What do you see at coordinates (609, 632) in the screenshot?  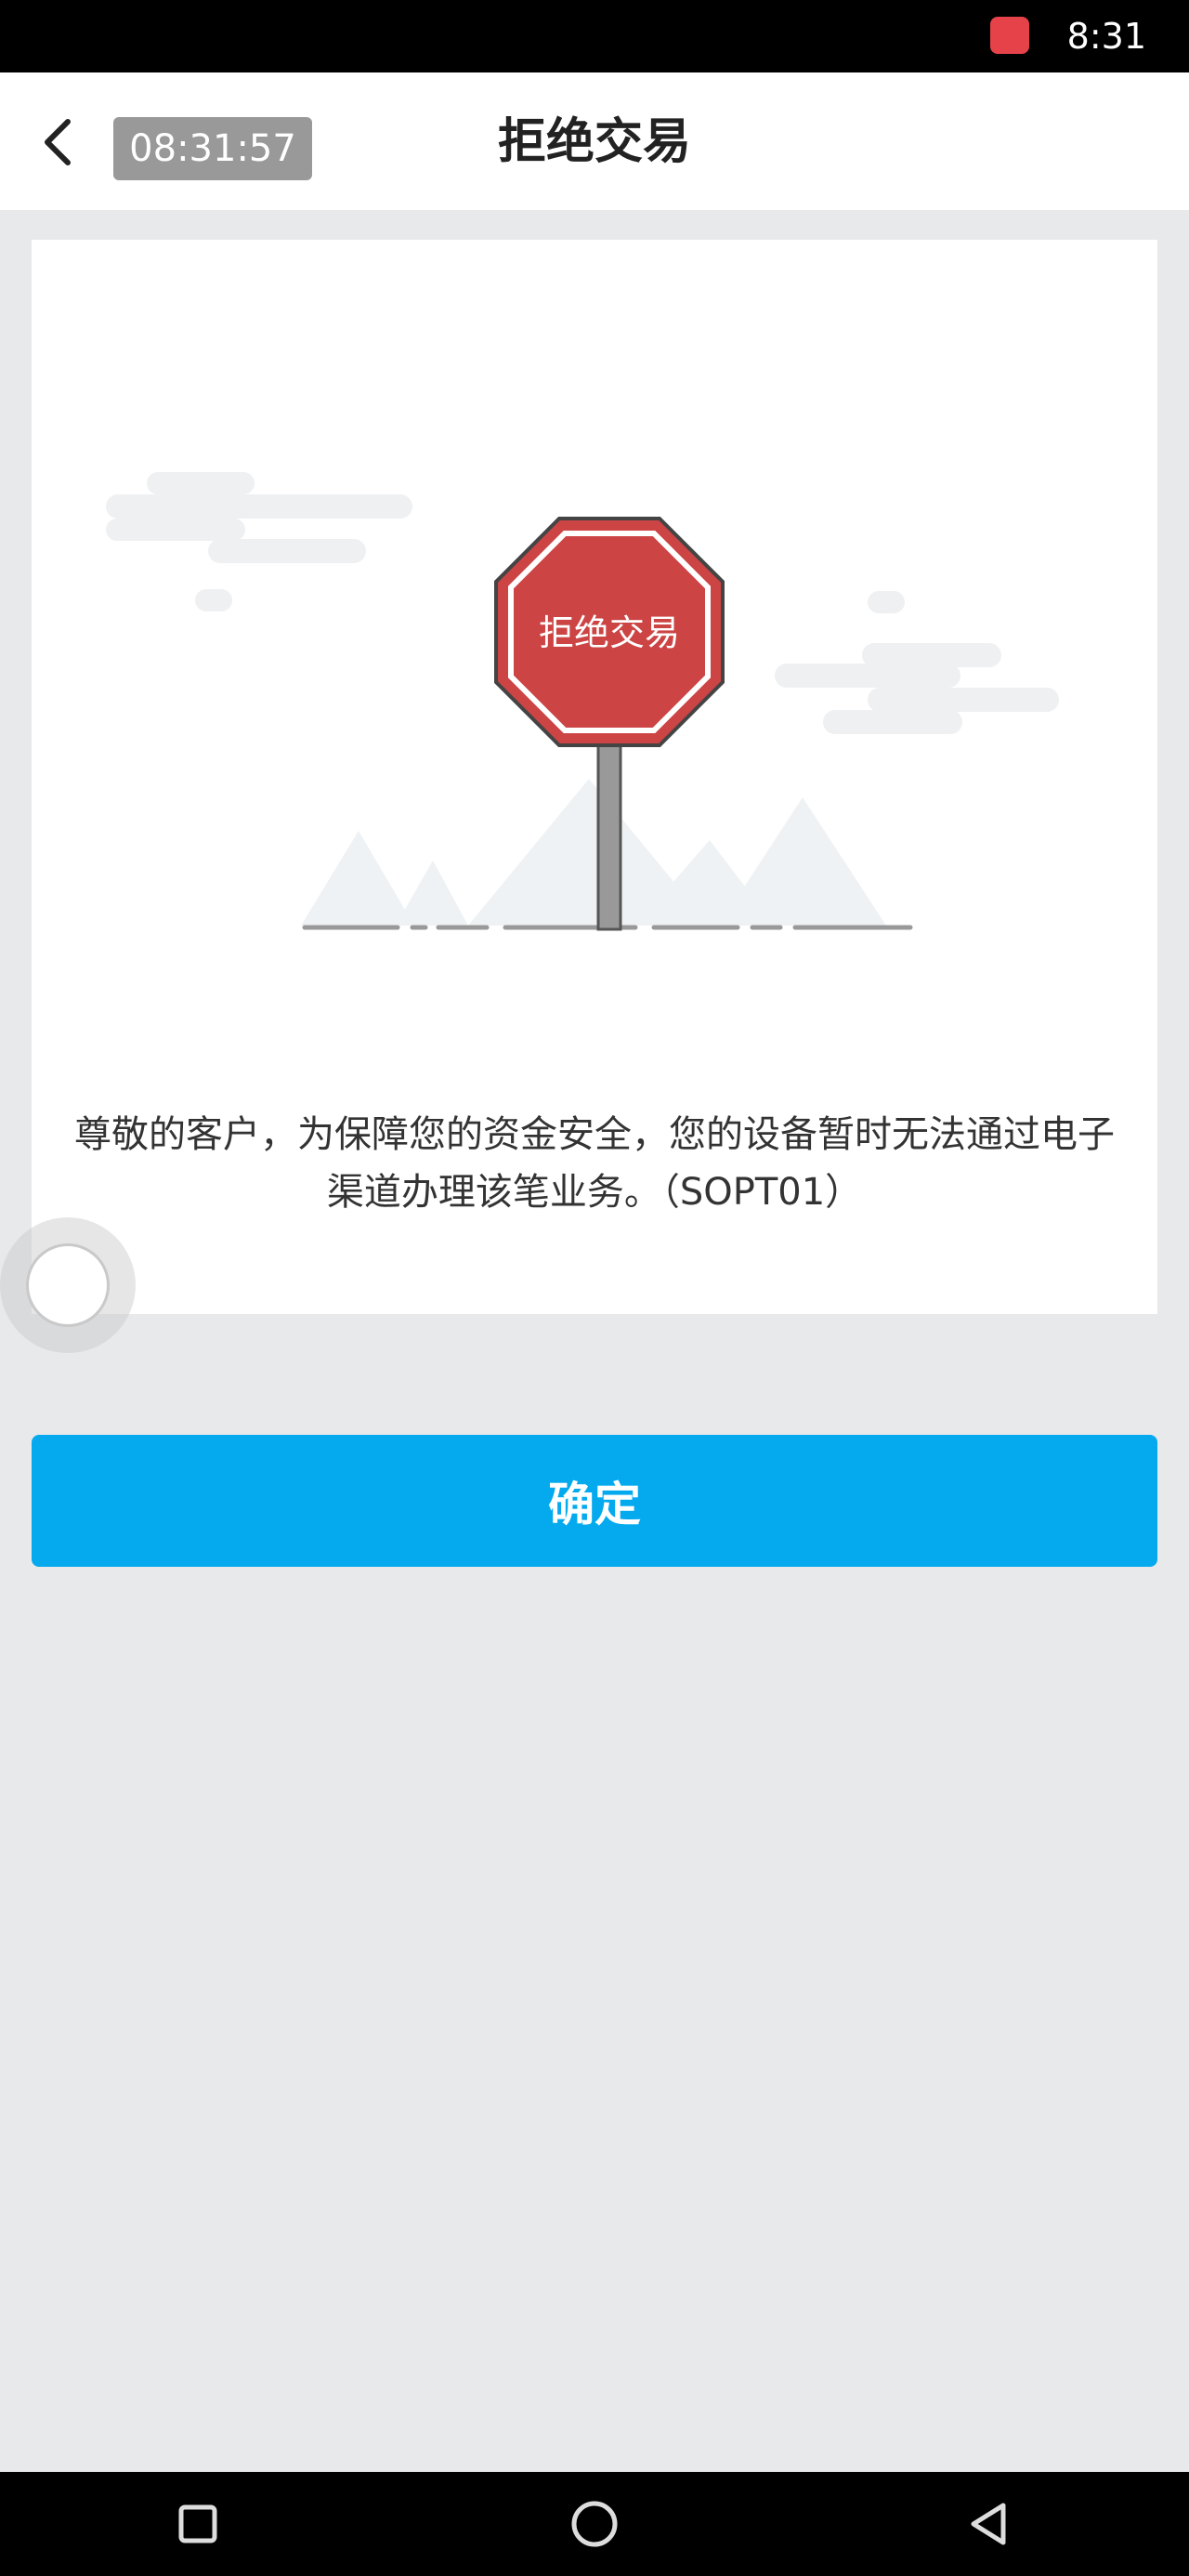 I see `sign-text: 拒绝交易` at bounding box center [609, 632].